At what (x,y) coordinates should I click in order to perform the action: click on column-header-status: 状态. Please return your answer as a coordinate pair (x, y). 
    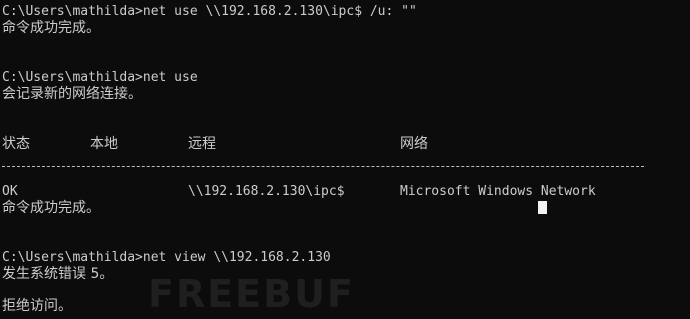
    Looking at the image, I should click on (16, 144).